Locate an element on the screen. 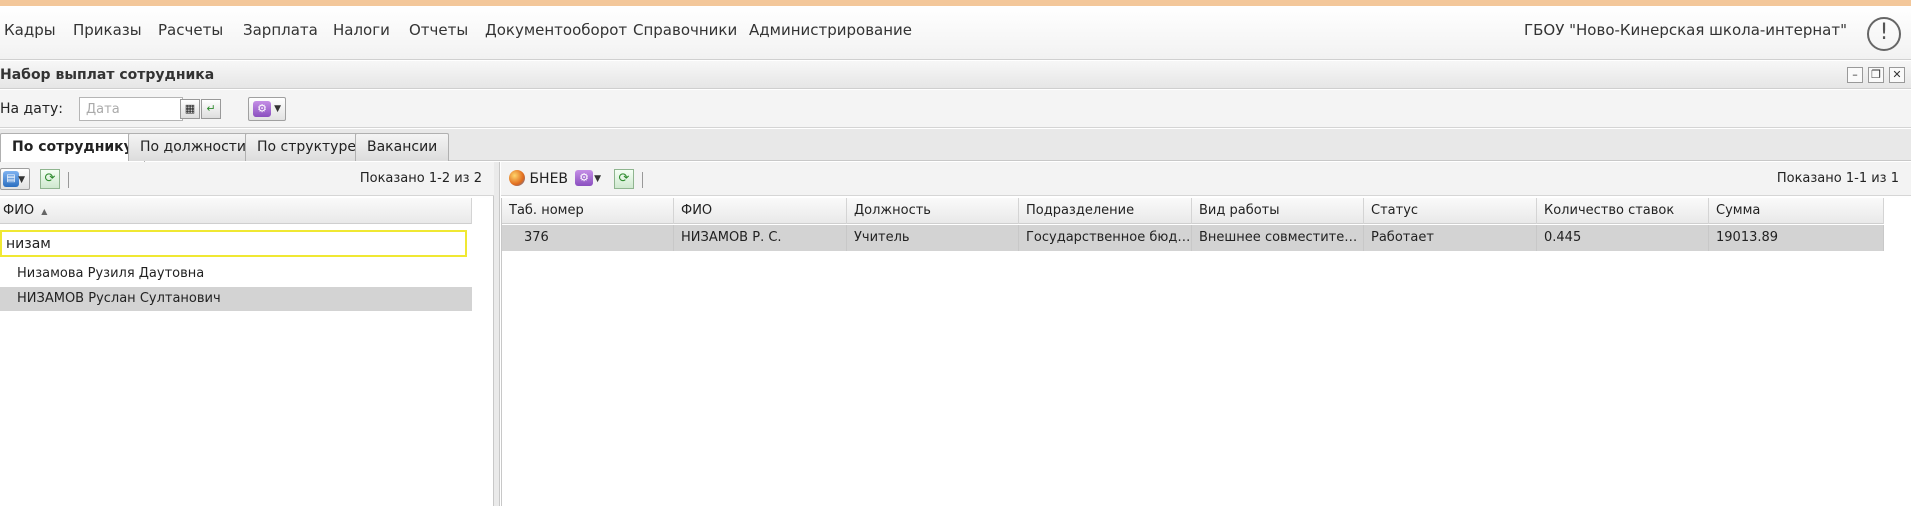 Image resolution: width=1911 pixels, height=506 pixels. bnev-icon is located at coordinates (517, 178).